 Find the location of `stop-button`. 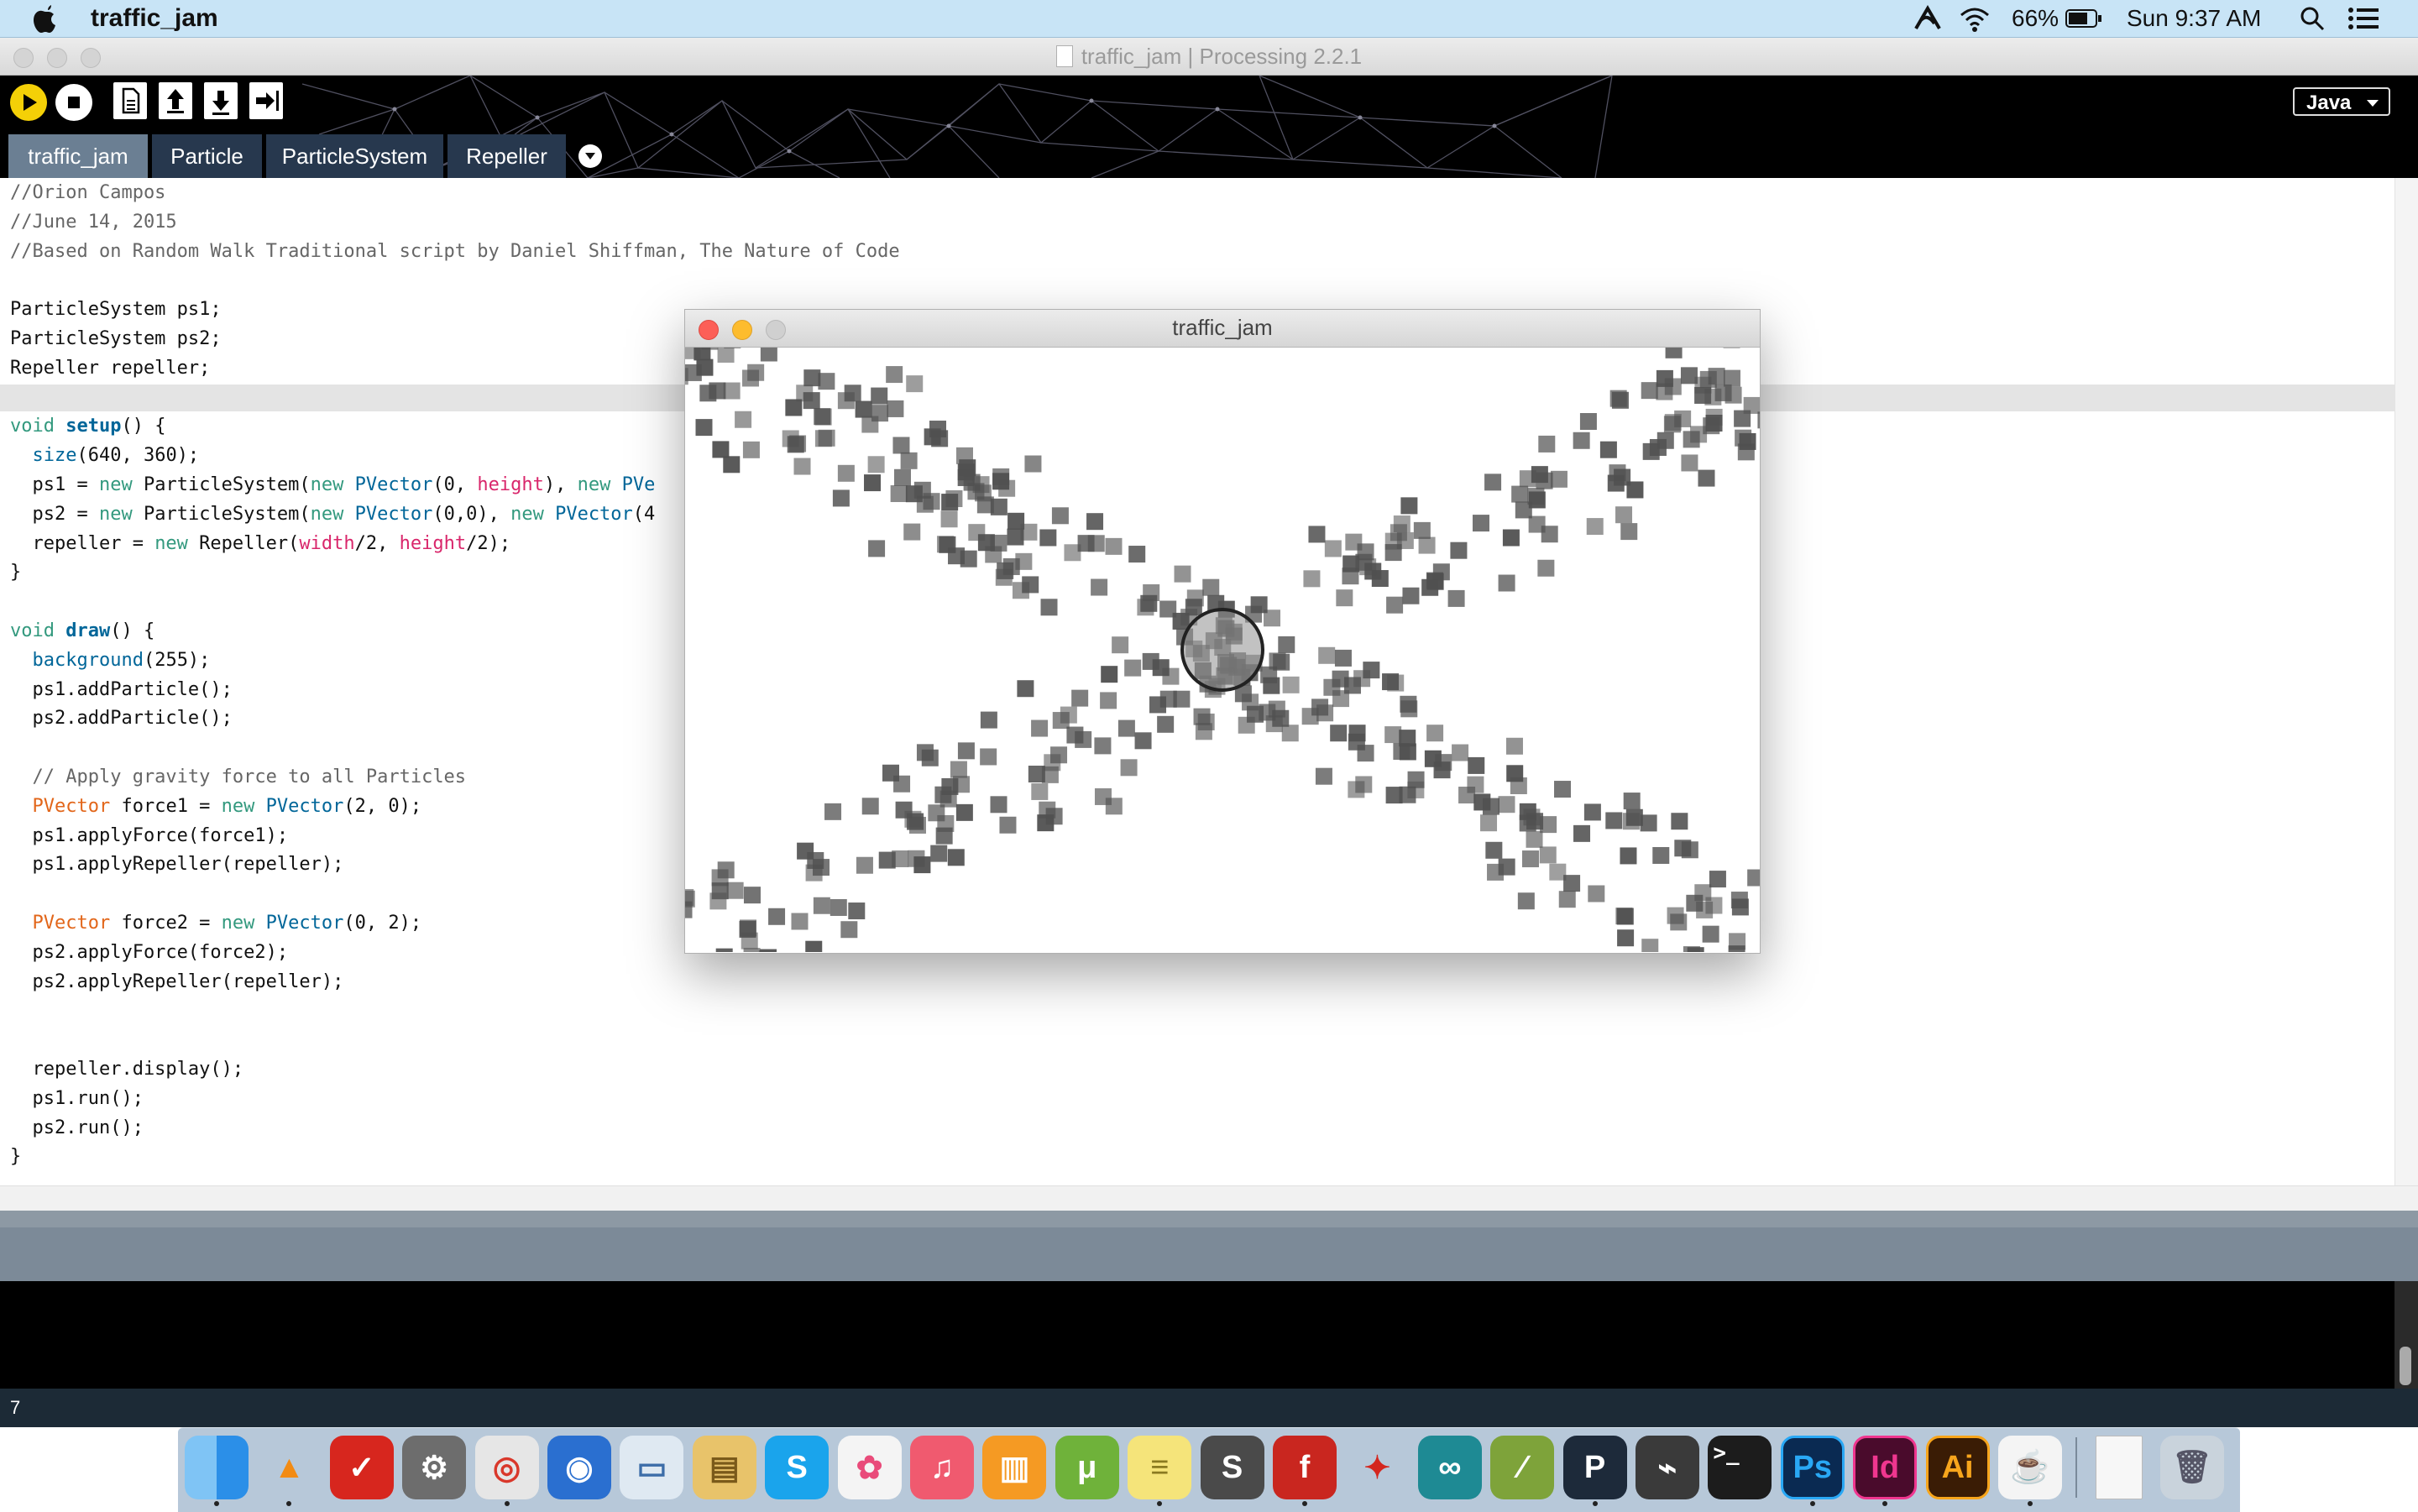

stop-button is located at coordinates (73, 102).